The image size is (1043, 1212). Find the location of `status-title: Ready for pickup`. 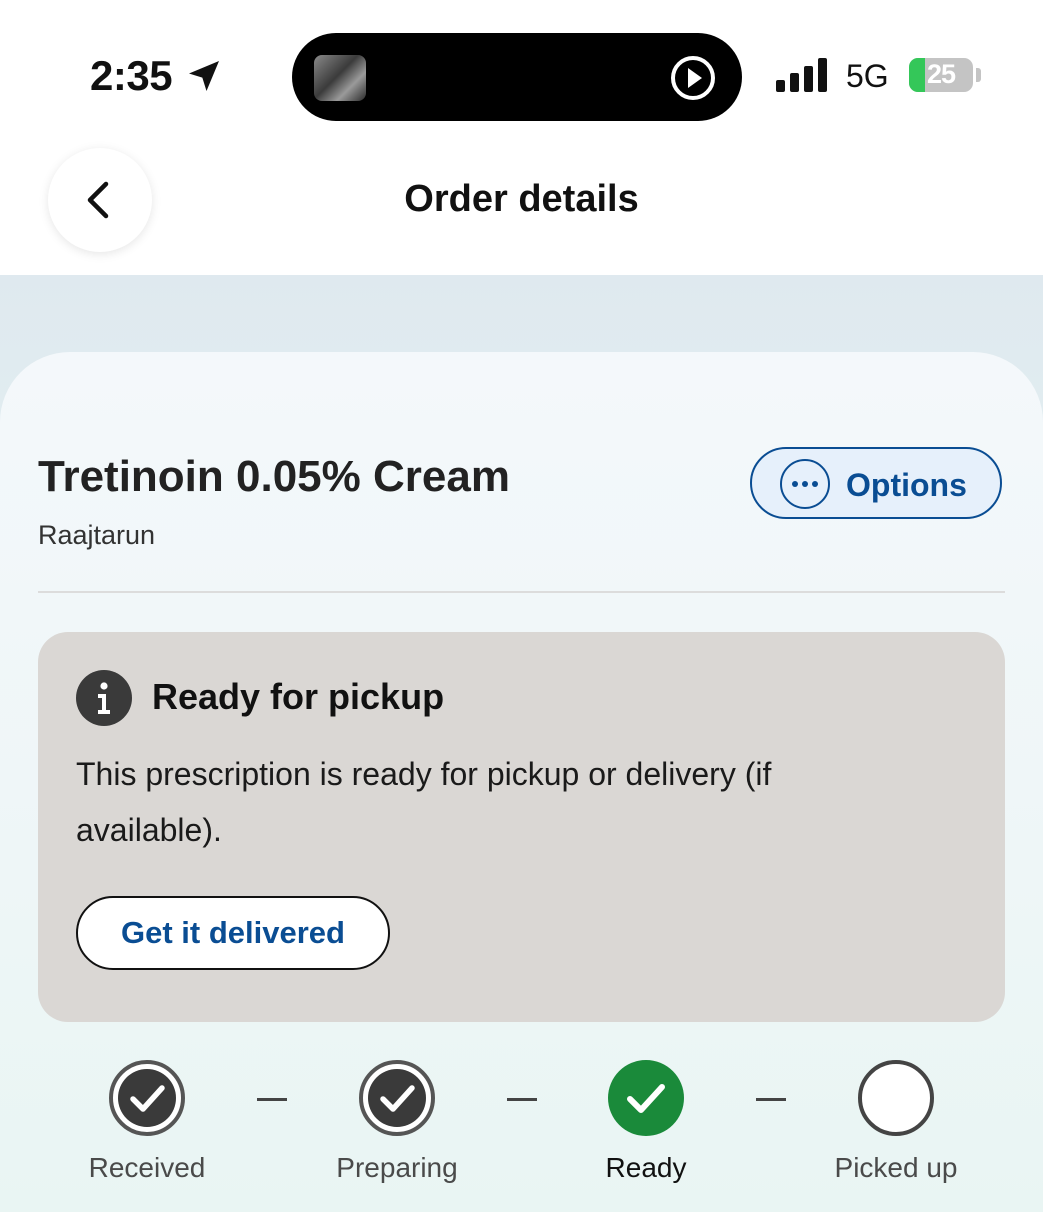

status-title: Ready for pickup is located at coordinates (298, 696).